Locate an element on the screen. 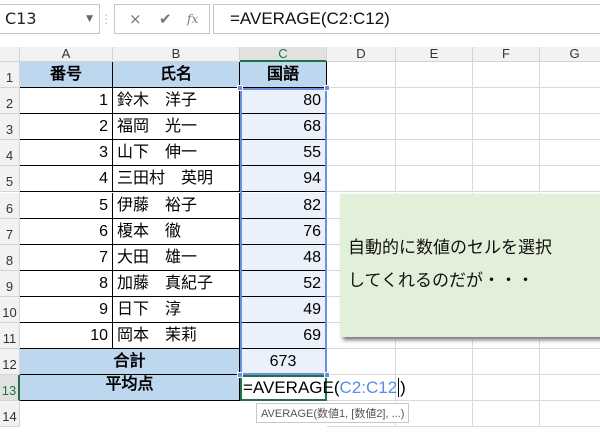 The height and width of the screenshot is (435, 600). cell-name: 加藤 真紀子 is located at coordinates (176, 283).